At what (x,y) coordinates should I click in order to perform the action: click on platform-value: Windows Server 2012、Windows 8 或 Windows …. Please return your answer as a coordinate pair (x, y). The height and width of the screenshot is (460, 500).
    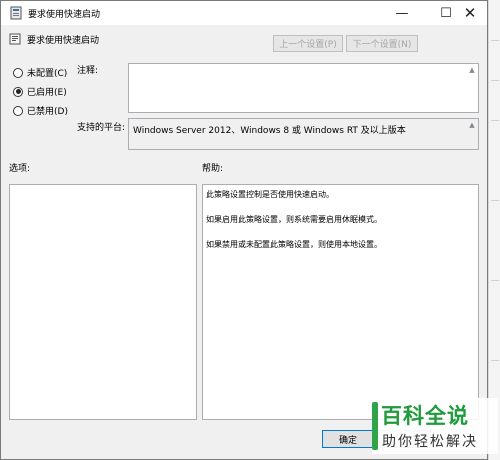
    Looking at the image, I should click on (269, 131).